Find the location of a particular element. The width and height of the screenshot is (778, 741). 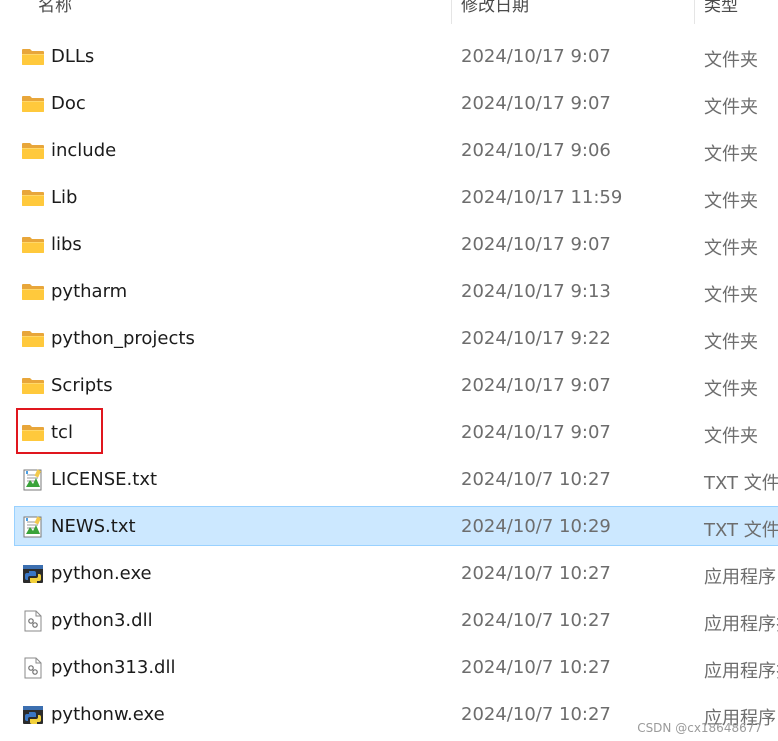

file-name: Doc is located at coordinates (68, 103).